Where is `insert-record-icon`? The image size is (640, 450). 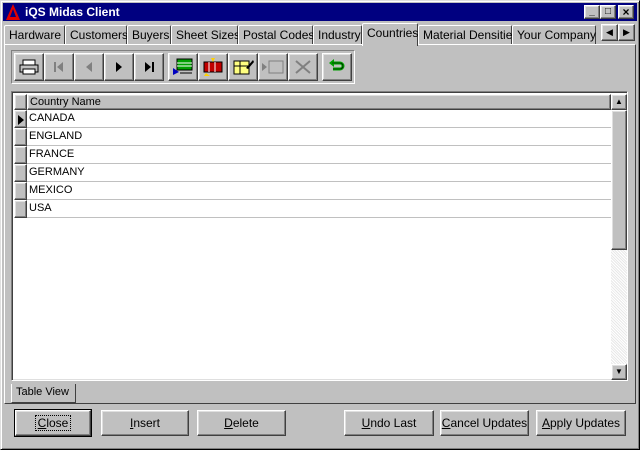 insert-record-icon is located at coordinates (183, 66).